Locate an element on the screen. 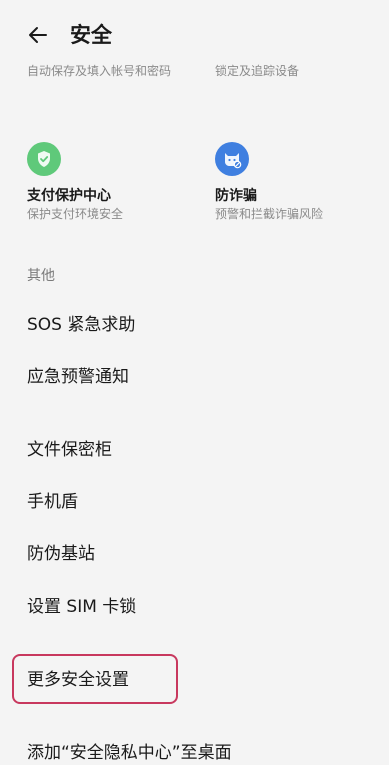 This screenshot has width=389, height=765. list-item-more-security-settings: 更多安全设置 is located at coordinates (197, 680).